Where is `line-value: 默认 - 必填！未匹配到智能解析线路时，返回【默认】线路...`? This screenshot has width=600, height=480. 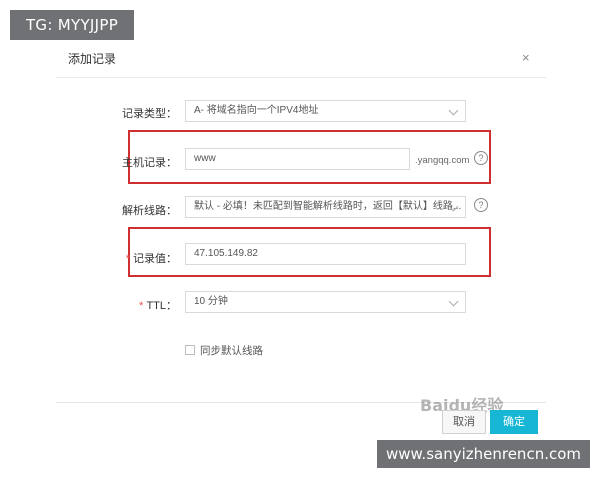
line-value: 默认 - 必填！未匹配到智能解析线路时，返回【默认】线路... is located at coordinates (328, 206).